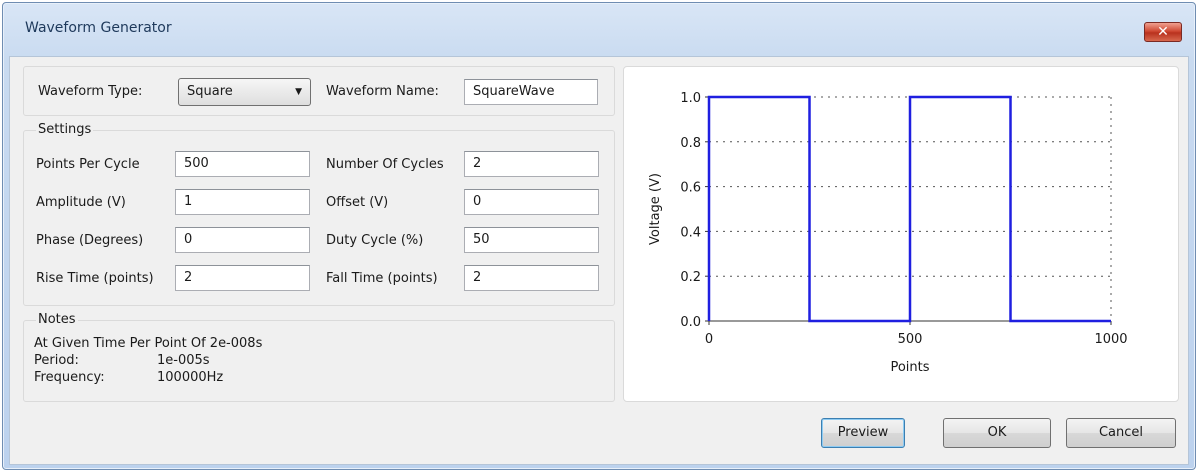 The image size is (1200, 472). Describe the element at coordinates (690, 98) in the screenshot. I see `y-tick-label: 1.0` at that location.